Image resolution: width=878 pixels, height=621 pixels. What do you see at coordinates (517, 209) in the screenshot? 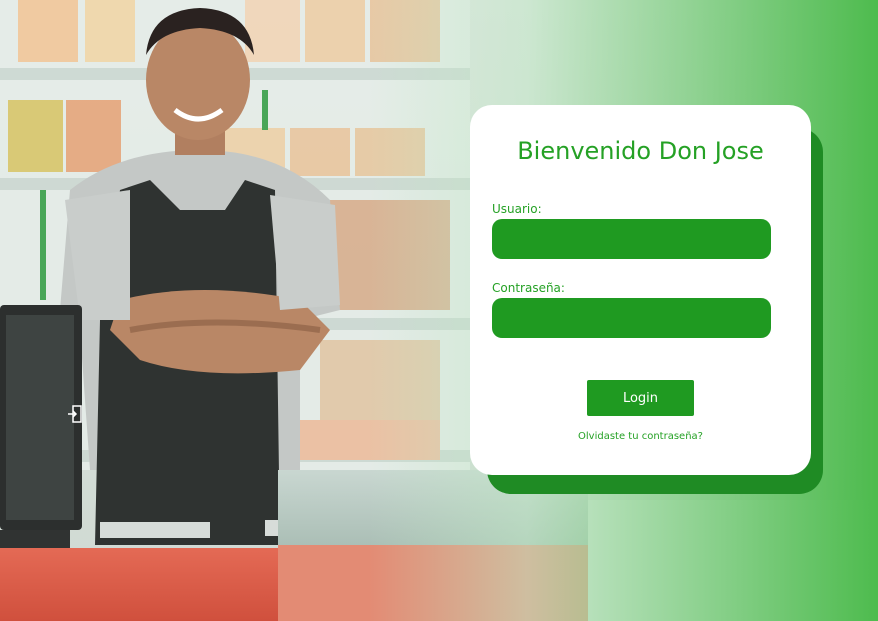
I see `username-label: Usuario:` at bounding box center [517, 209].